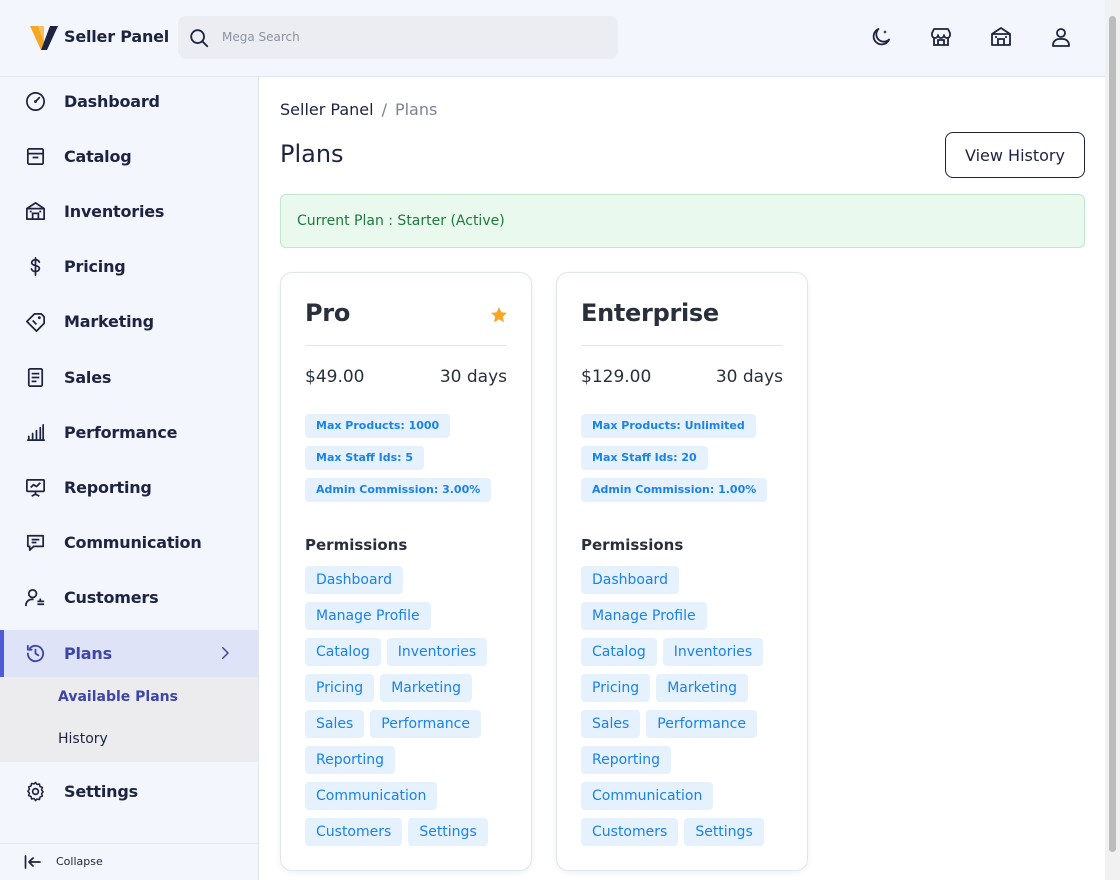 Image resolution: width=1120 pixels, height=880 pixels. I want to click on brand-name: Seller Panel, so click(116, 36).